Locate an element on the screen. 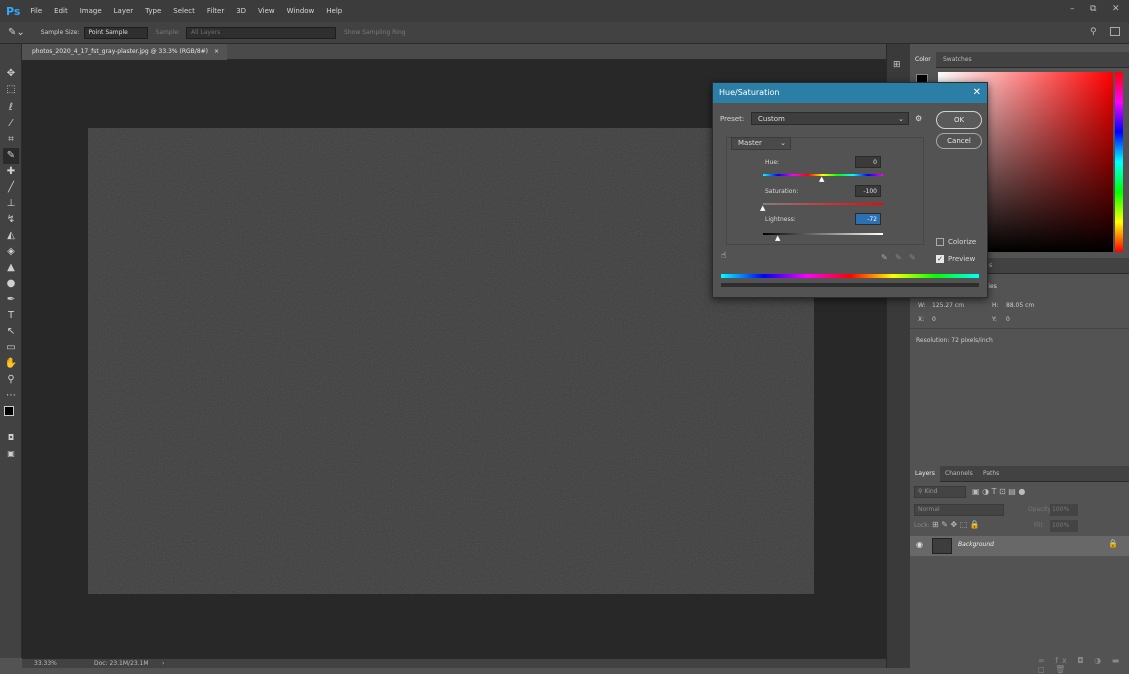 Image resolution: width=1129 pixels, height=674 pixels. hue-slider-thumb: ▲ is located at coordinates (821, 179).